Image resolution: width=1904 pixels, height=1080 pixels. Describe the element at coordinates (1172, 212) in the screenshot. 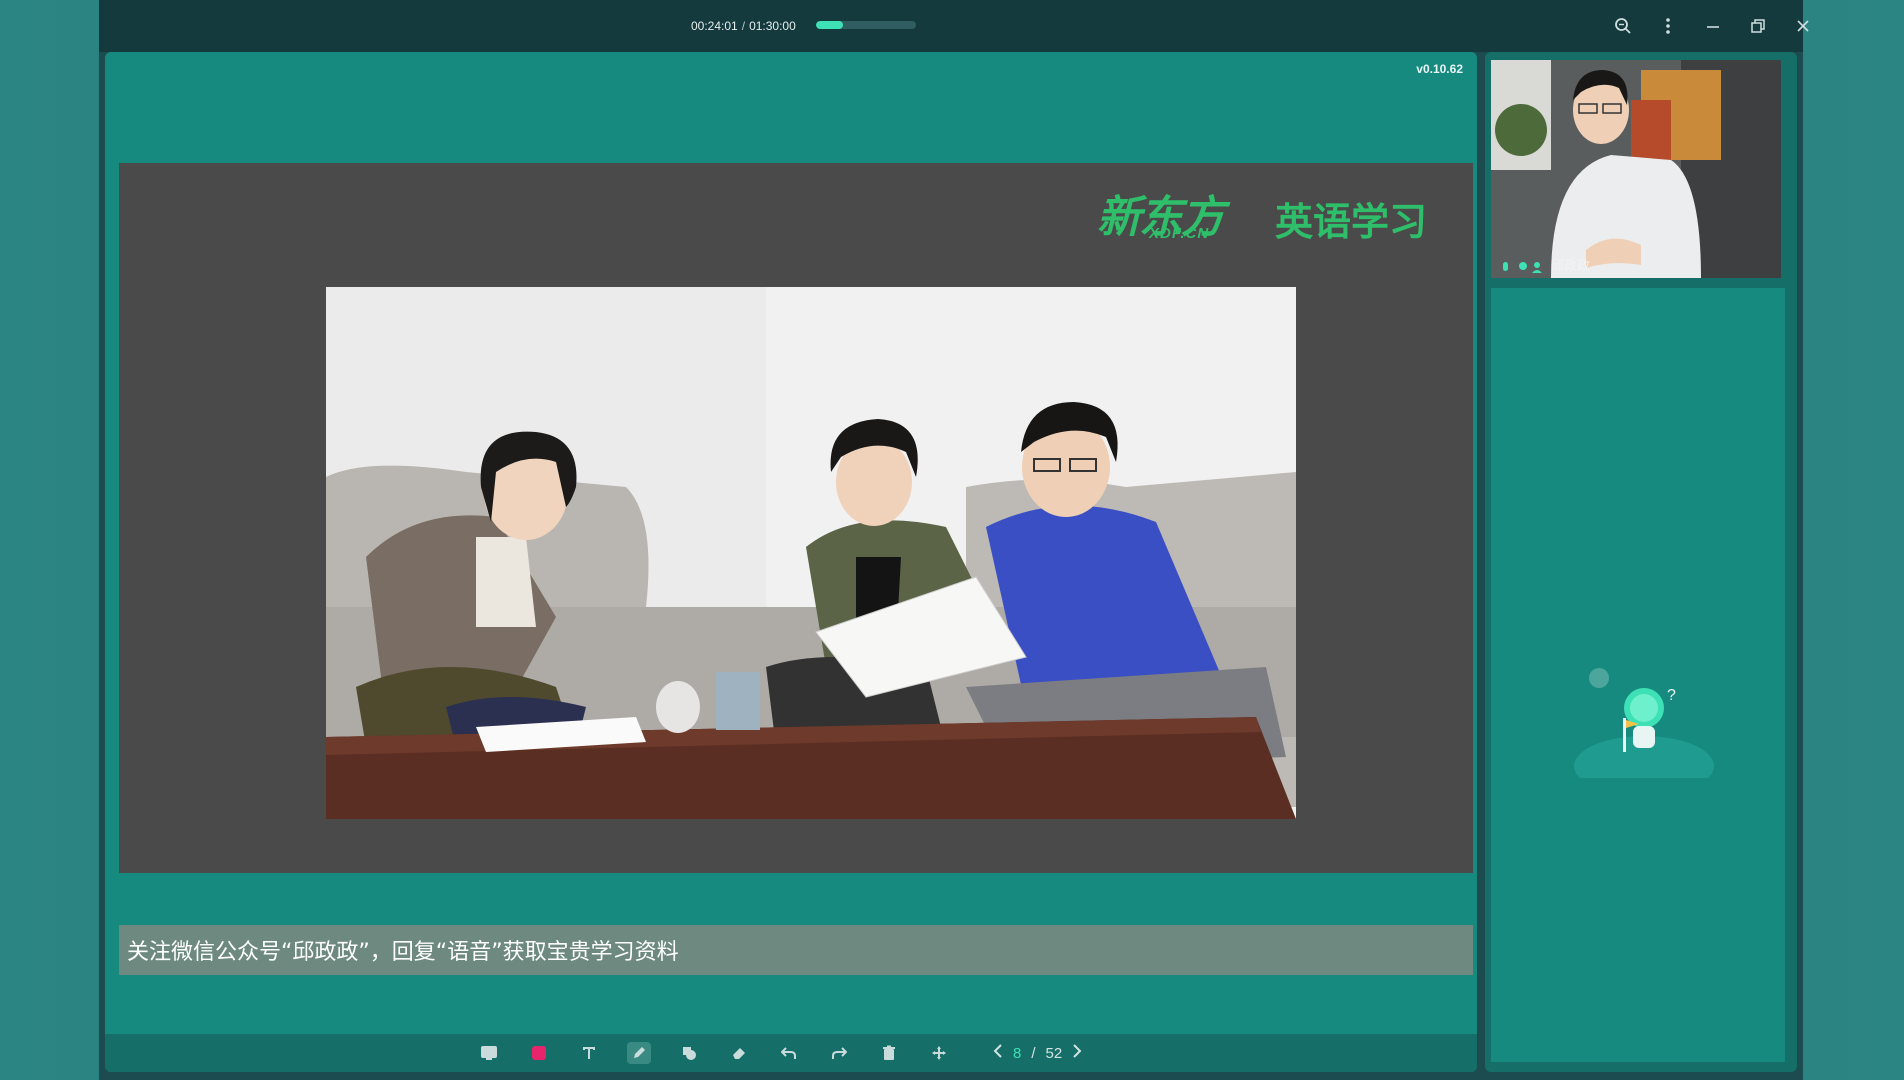

I see `xdf-logo: 新东方 XDF.CN` at that location.